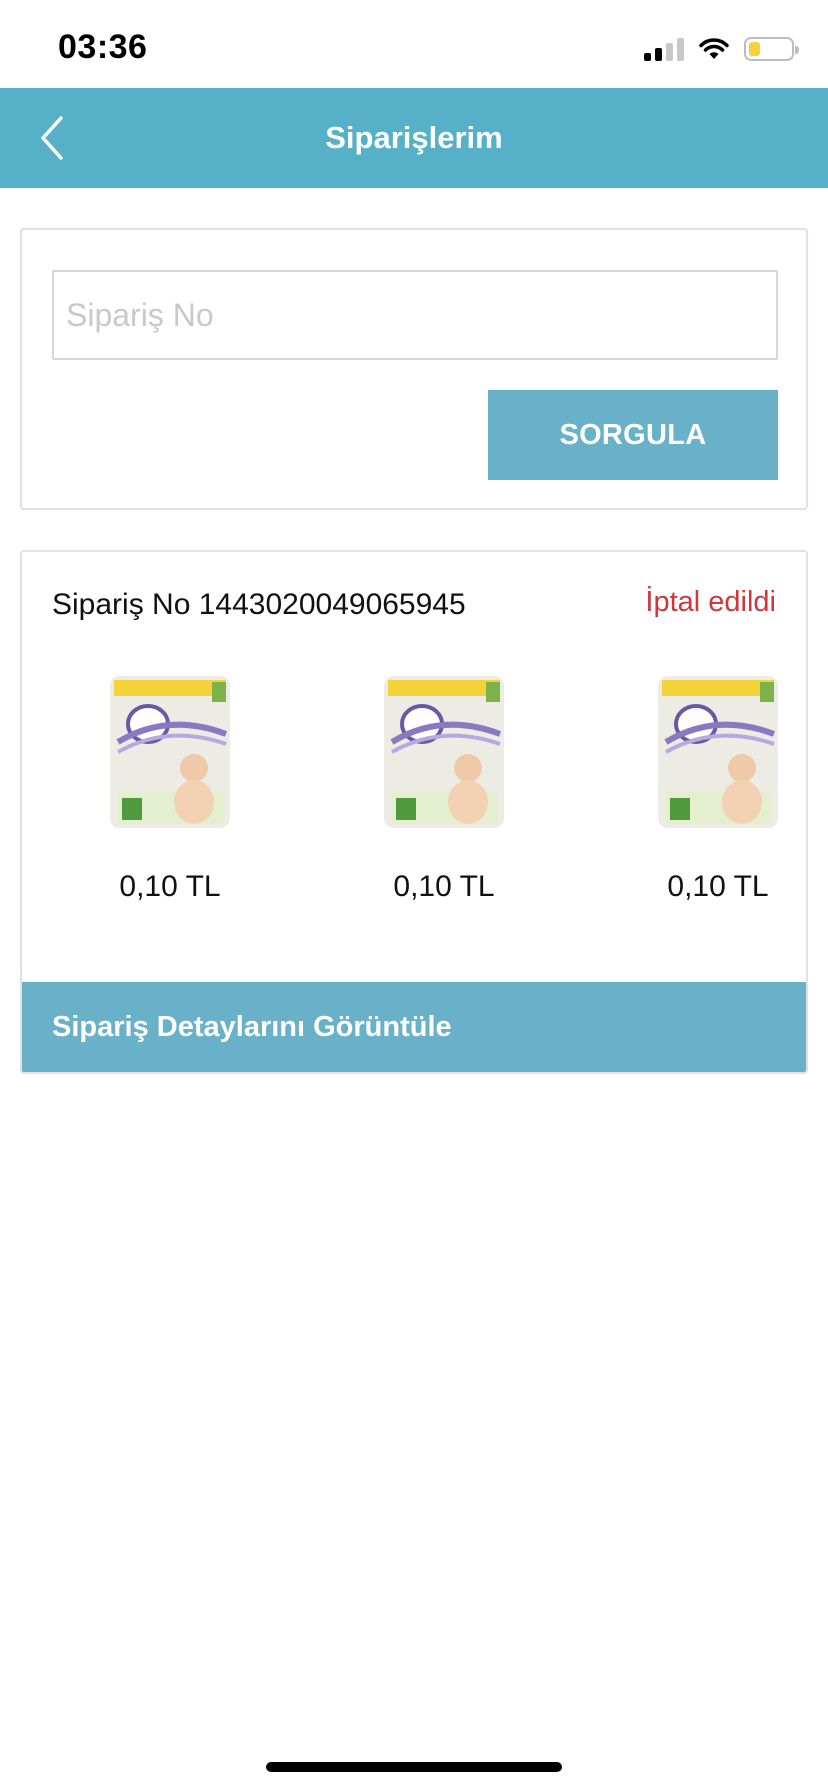  Describe the element at coordinates (414, 369) in the screenshot. I see `order-search-card: SORGULA` at that location.